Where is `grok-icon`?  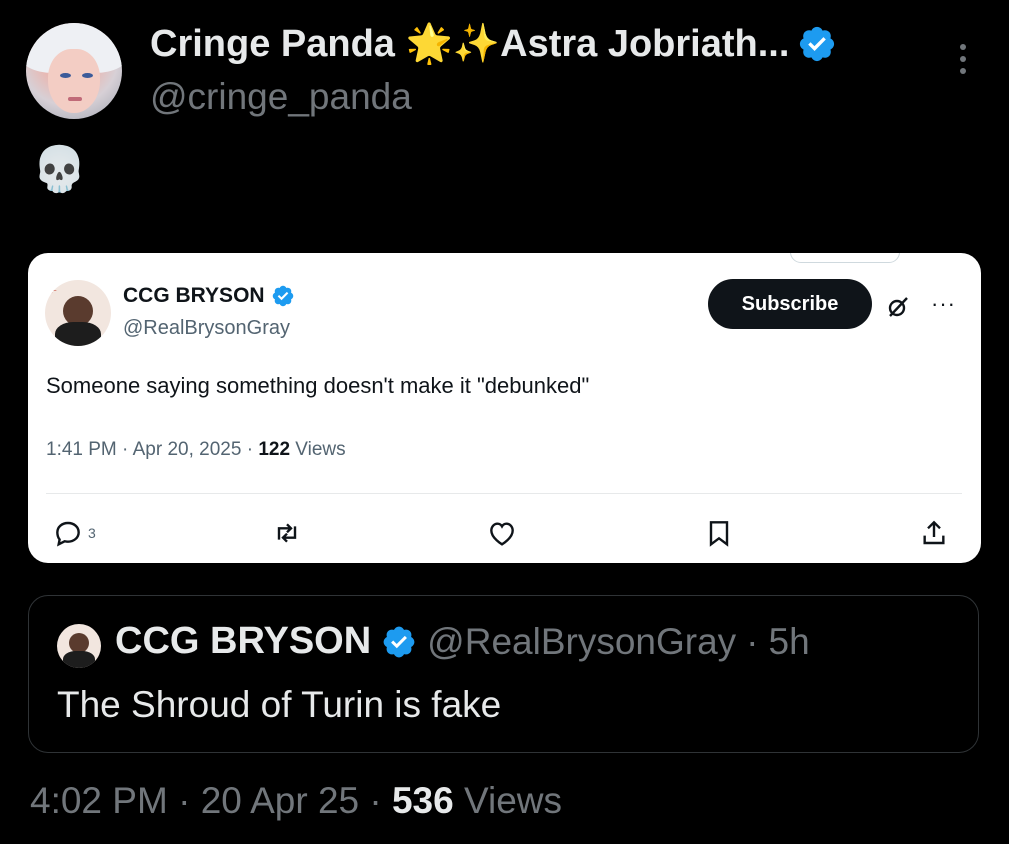 grok-icon is located at coordinates (898, 307).